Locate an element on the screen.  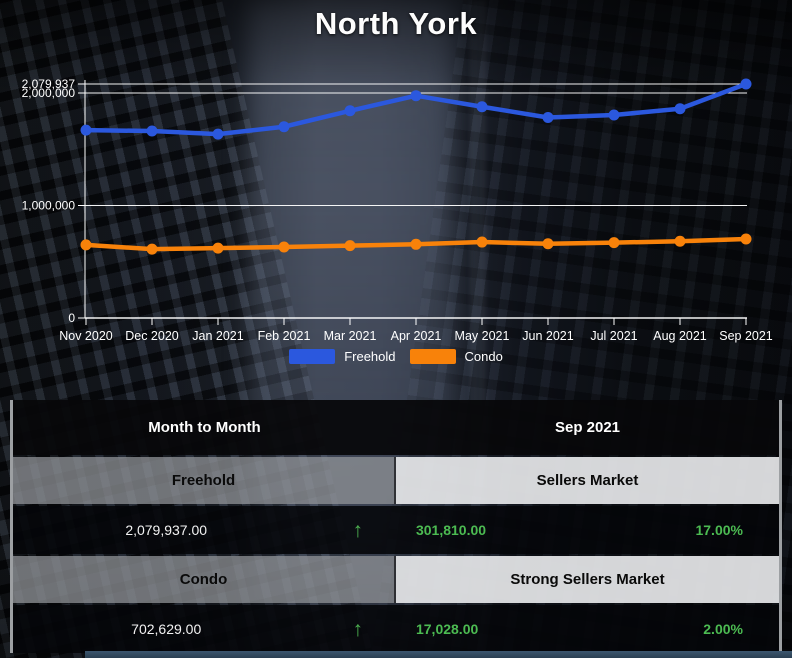
legend-label: Condo is located at coordinates (483, 356).